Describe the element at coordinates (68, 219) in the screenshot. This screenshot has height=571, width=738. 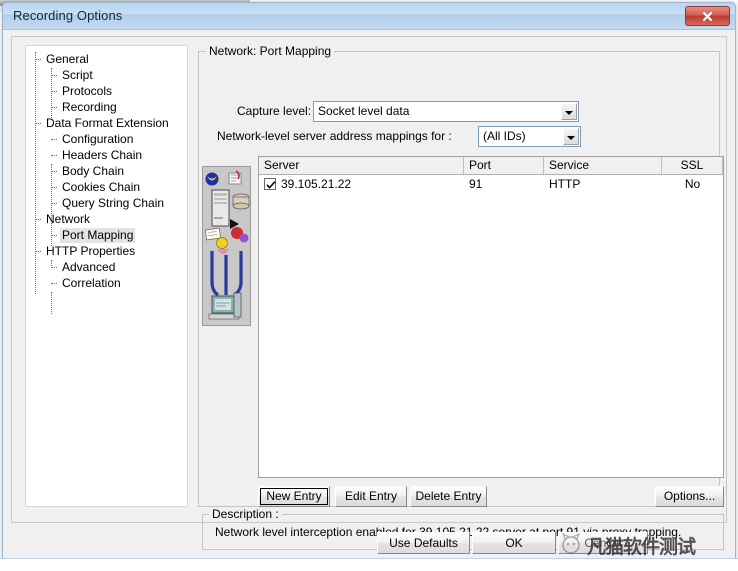
I see `tree-item-label: Network` at that location.